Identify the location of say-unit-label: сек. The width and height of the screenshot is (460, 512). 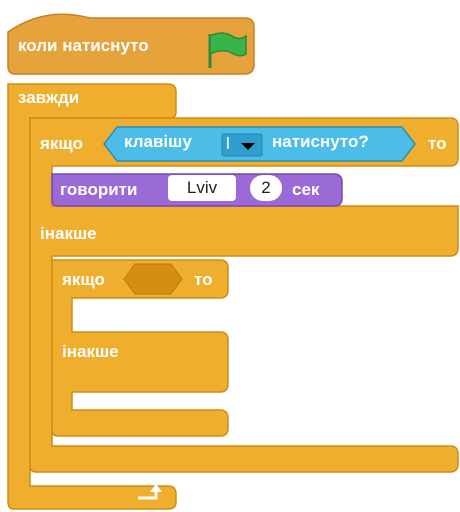
(306, 189).